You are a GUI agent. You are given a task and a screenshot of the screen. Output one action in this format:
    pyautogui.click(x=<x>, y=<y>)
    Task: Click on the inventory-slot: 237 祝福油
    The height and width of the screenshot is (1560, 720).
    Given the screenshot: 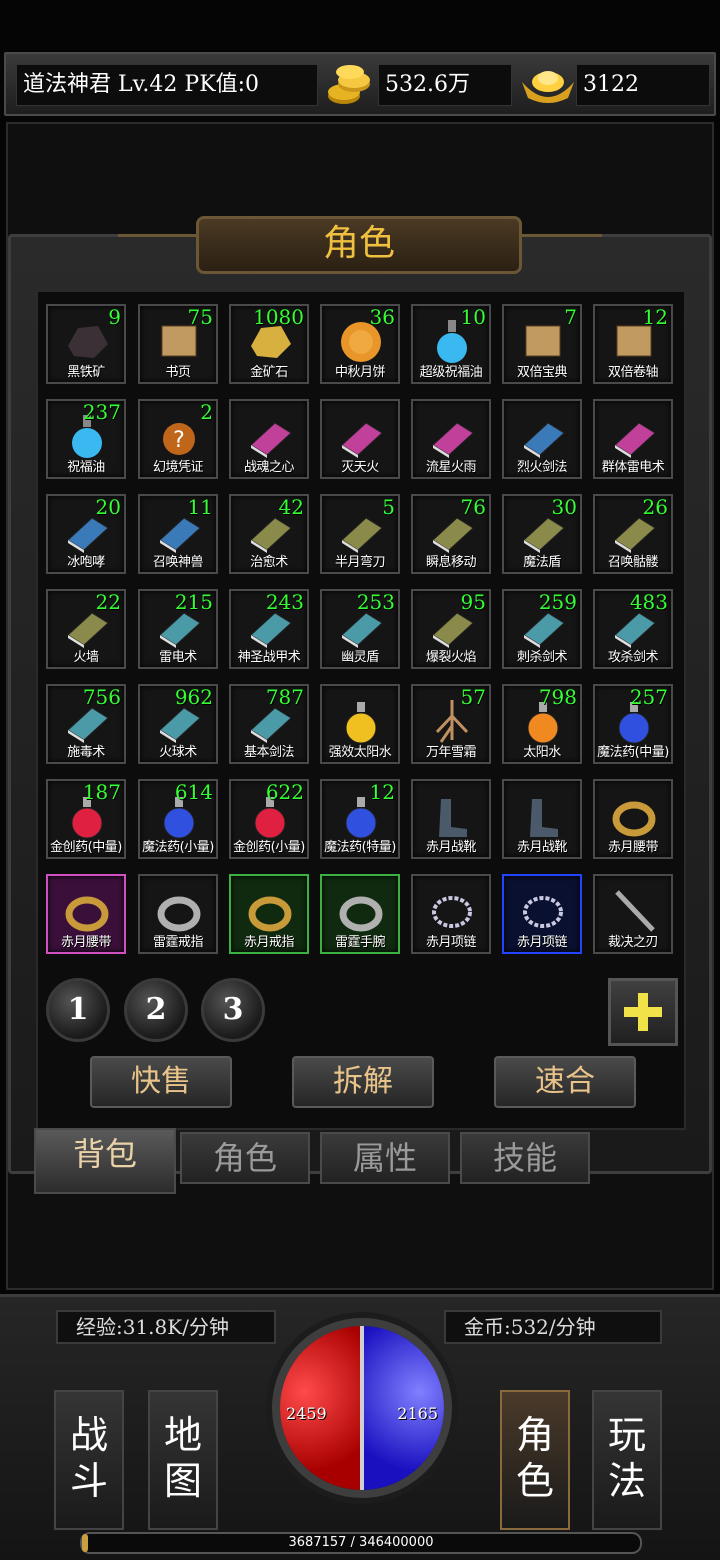 What is the action you would take?
    pyautogui.click(x=86, y=439)
    